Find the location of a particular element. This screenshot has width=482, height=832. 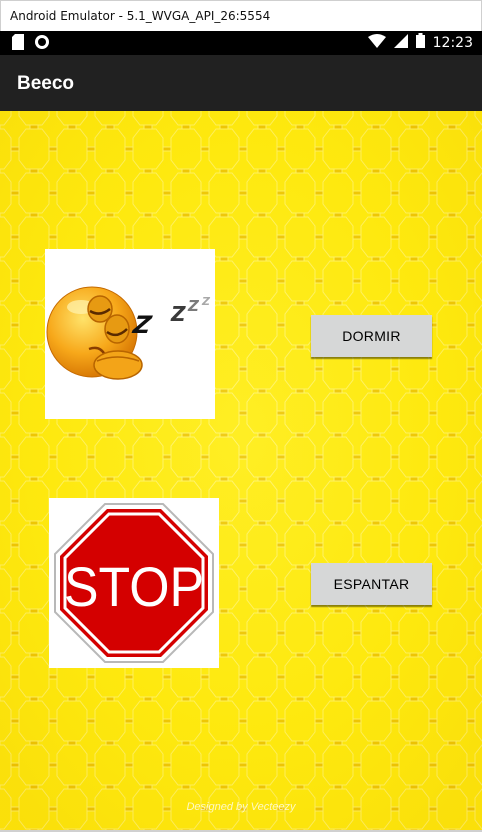

sd-card-icon is located at coordinates (18, 44).